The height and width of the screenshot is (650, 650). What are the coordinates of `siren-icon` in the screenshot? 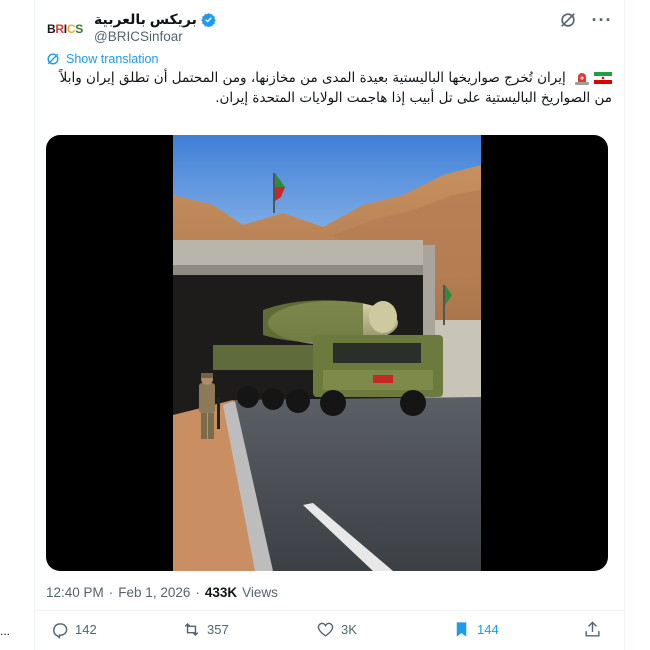 It's located at (582, 79).